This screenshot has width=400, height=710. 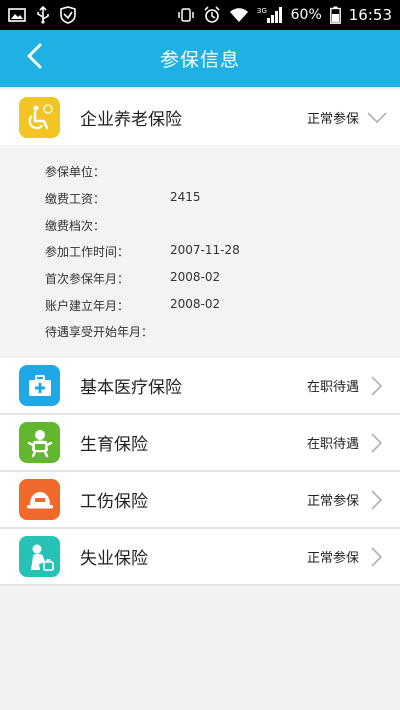 I want to click on detail-label-benefit-start: 待遇享受开始年月：, so click(x=99, y=332).